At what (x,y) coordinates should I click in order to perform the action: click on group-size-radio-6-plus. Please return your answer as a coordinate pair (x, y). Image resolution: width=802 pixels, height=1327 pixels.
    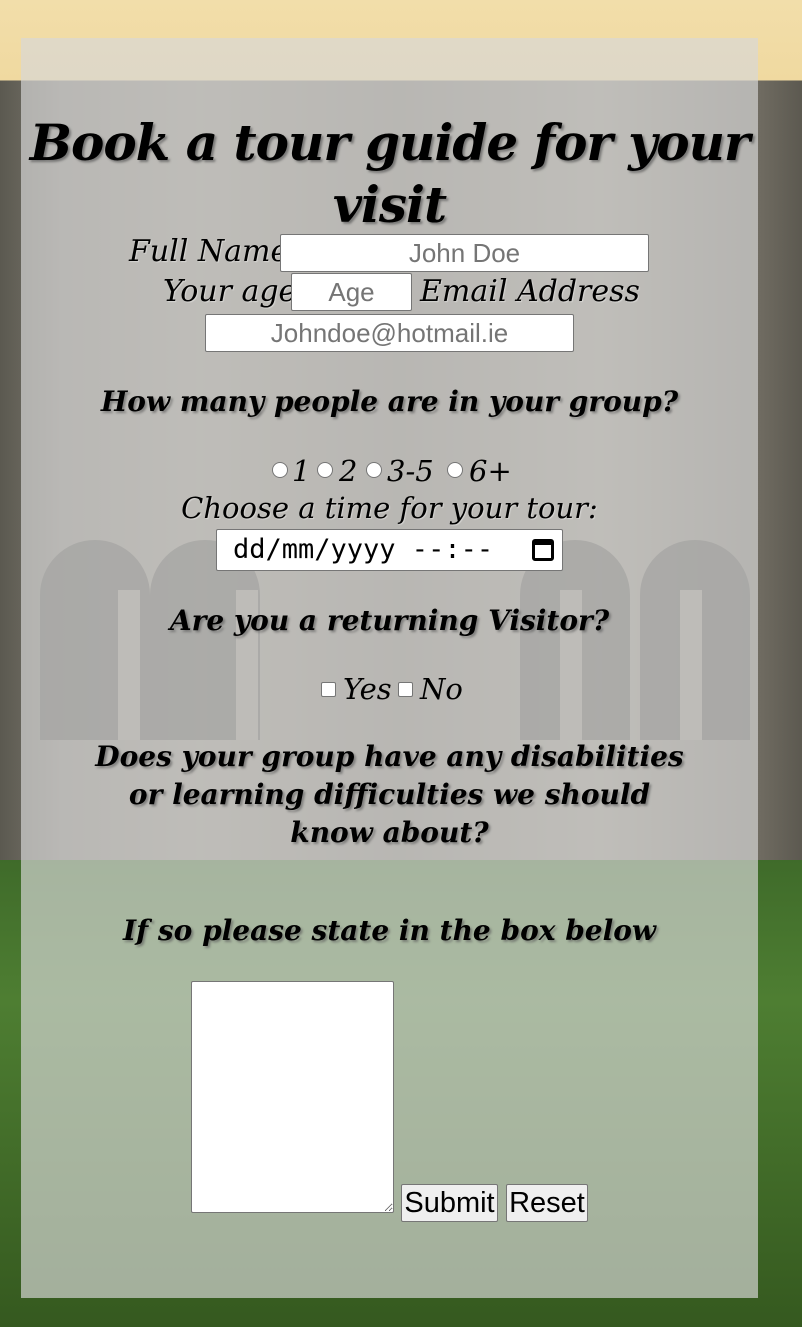
    Looking at the image, I should click on (455, 470).